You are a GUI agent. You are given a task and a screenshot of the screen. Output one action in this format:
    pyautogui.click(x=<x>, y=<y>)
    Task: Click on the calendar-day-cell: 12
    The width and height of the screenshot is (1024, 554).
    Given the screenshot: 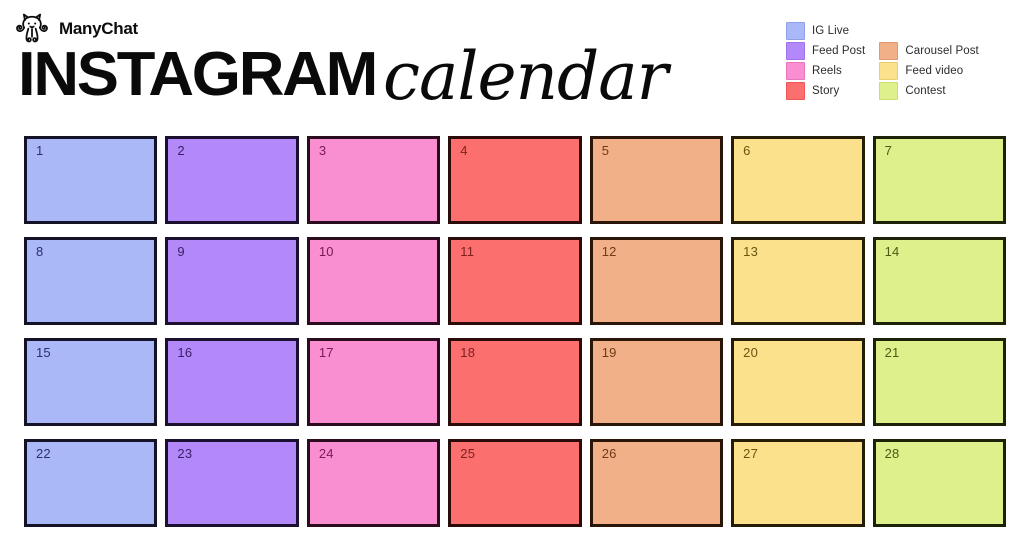 What is the action you would take?
    pyautogui.click(x=656, y=281)
    